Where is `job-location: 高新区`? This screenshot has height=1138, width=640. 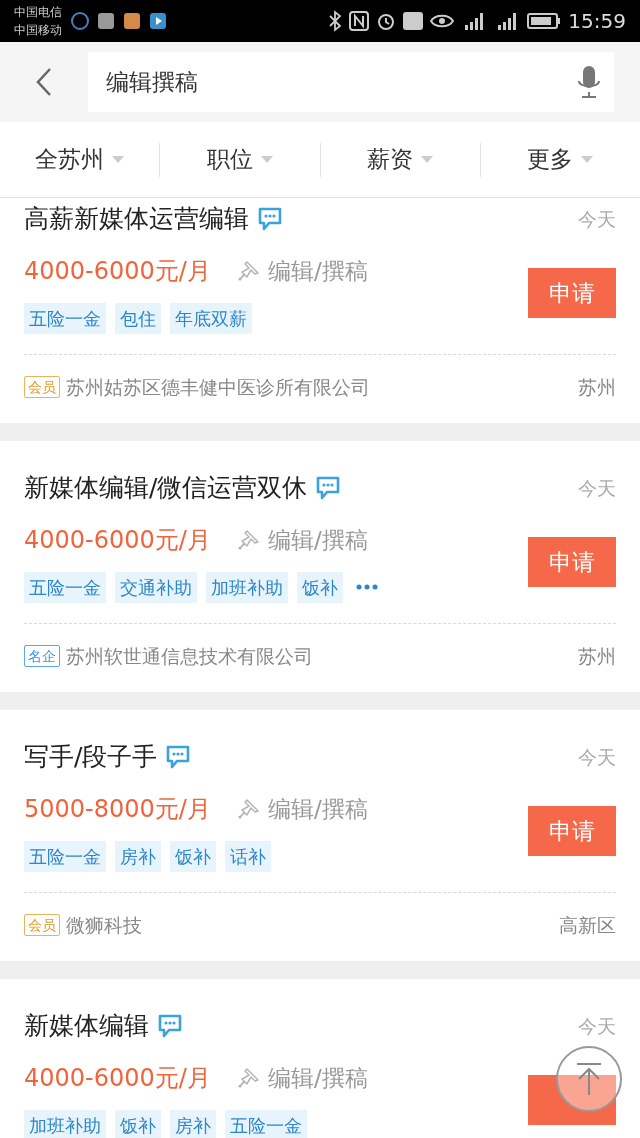
job-location: 高新区 is located at coordinates (587, 925).